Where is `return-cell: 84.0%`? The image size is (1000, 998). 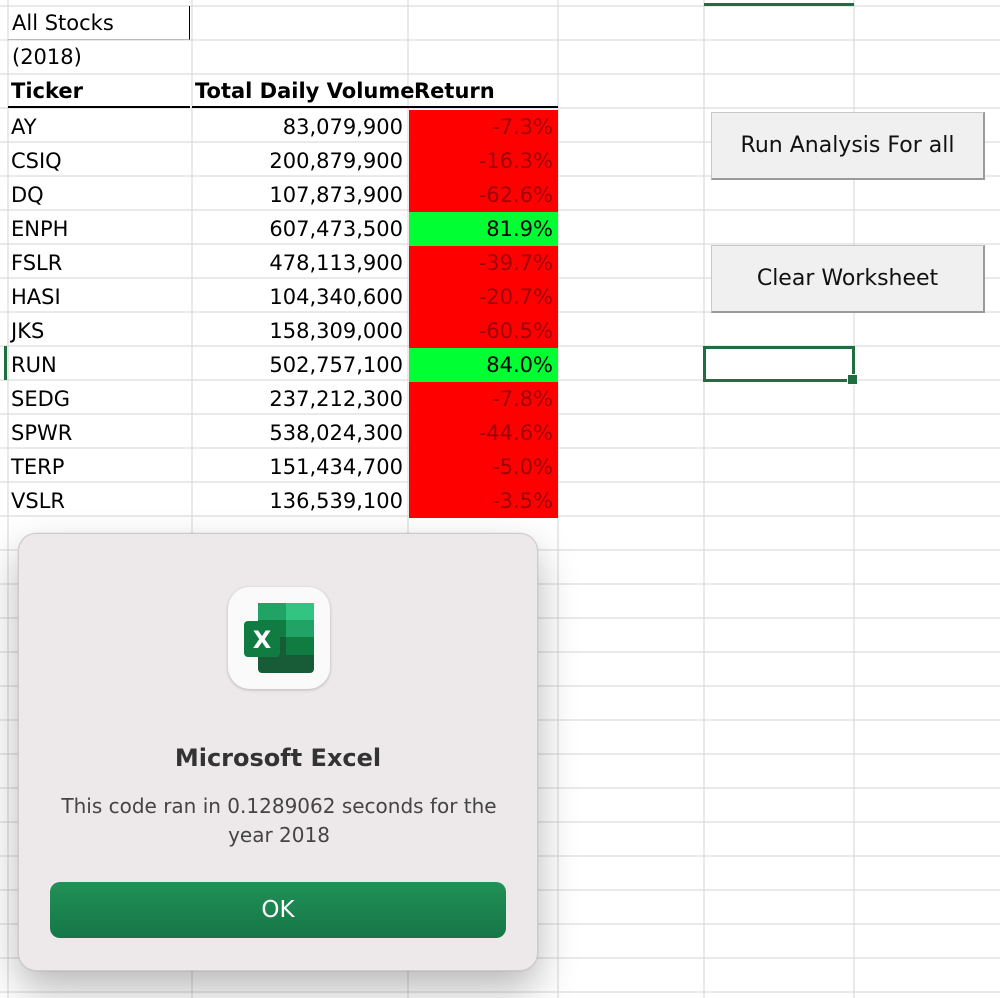
return-cell: 84.0% is located at coordinates (483, 365).